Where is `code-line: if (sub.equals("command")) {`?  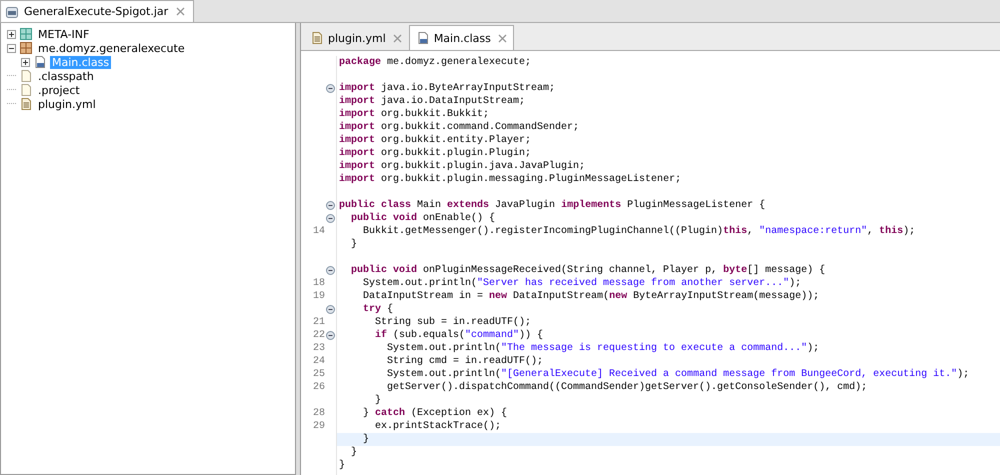 code-line: if (sub.equals("command")) { is located at coordinates (459, 335).